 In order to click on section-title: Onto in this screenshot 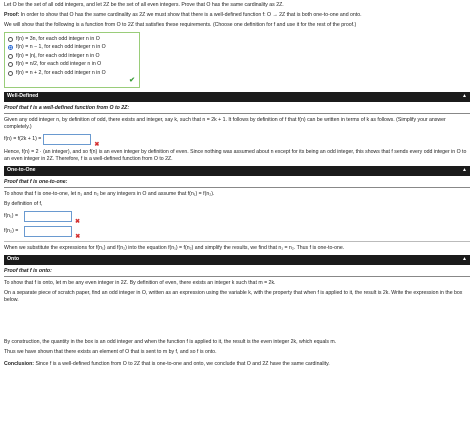, I will do `click(13, 259)`.